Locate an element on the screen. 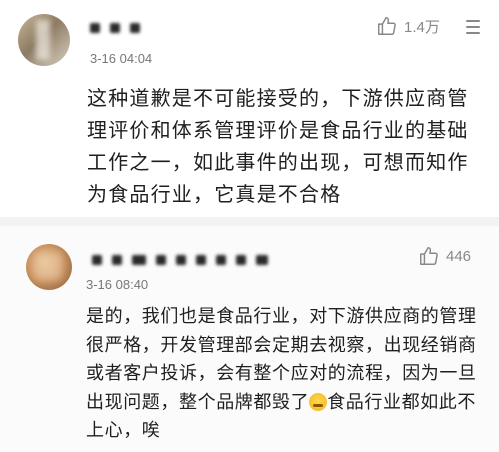  like-button: 446 is located at coordinates (444, 256).